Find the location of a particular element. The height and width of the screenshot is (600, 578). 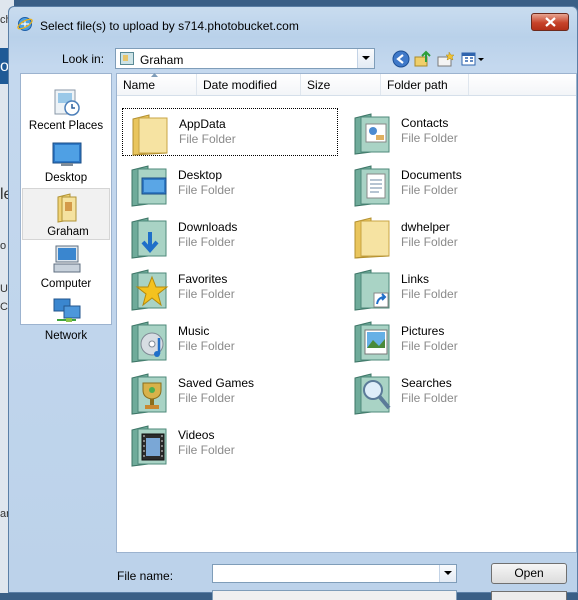

file-item-searches: Searches File Folder is located at coordinates (453, 392).